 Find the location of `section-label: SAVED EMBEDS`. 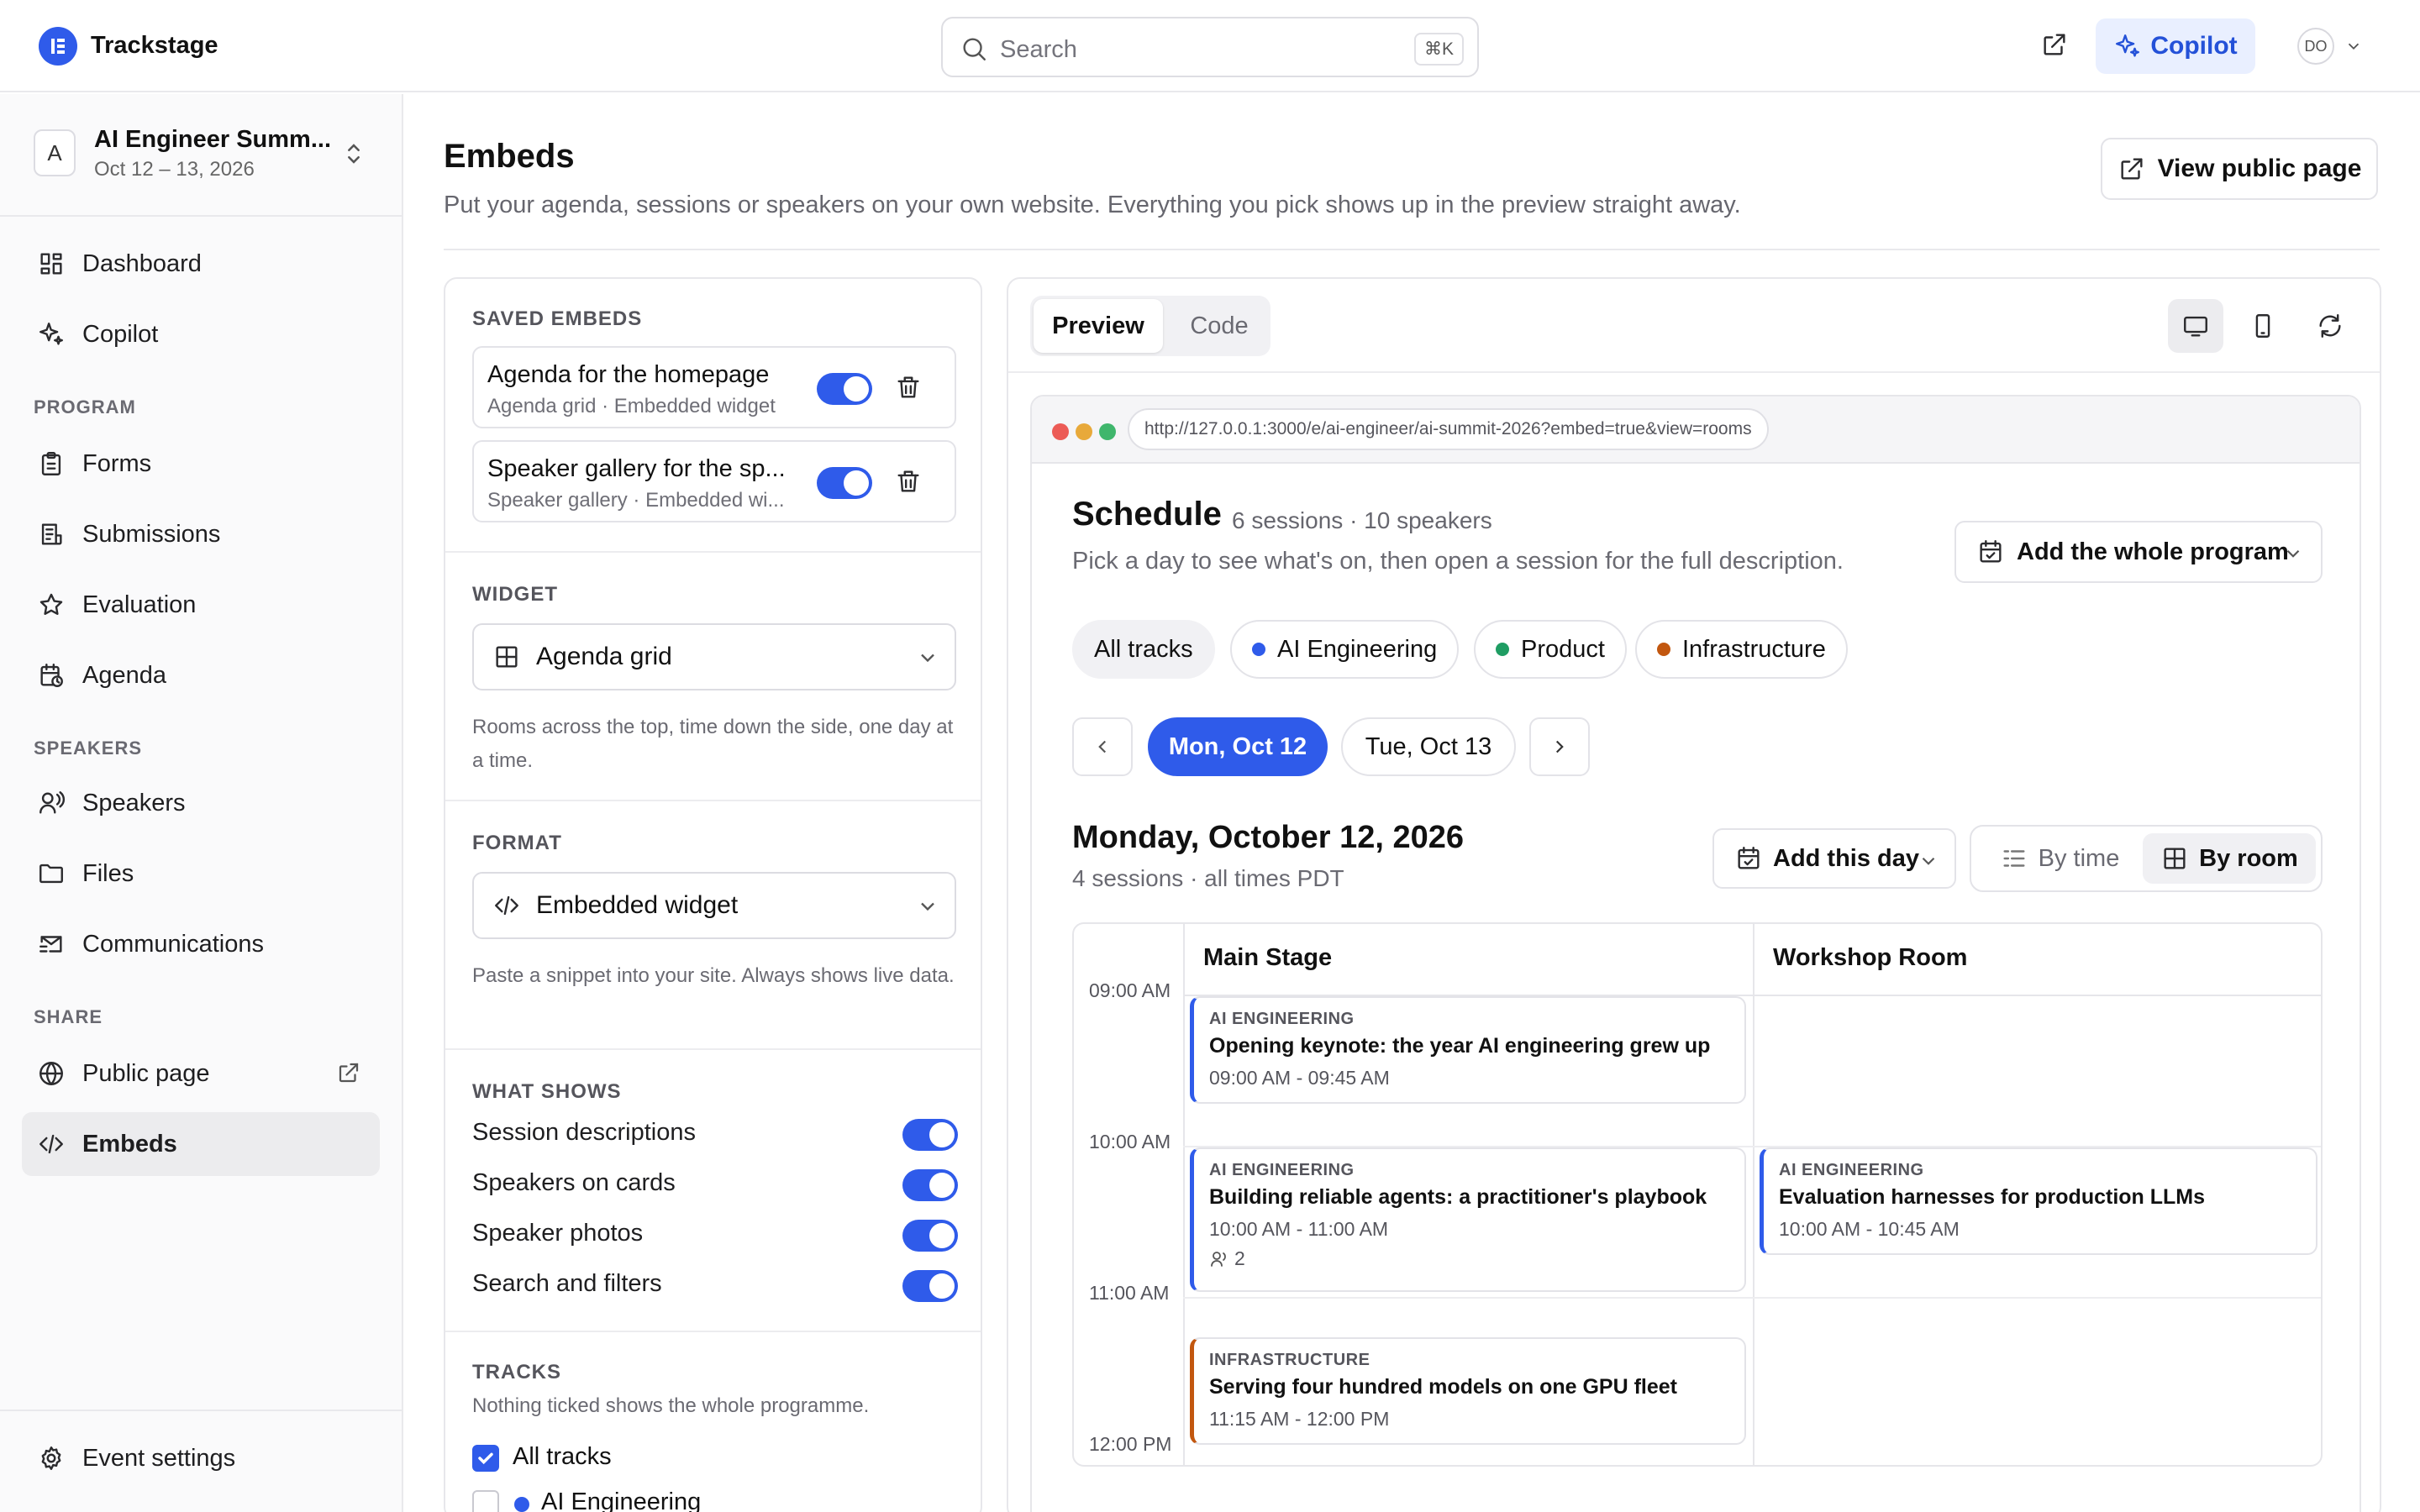

section-label: SAVED EMBEDS is located at coordinates (557, 318).